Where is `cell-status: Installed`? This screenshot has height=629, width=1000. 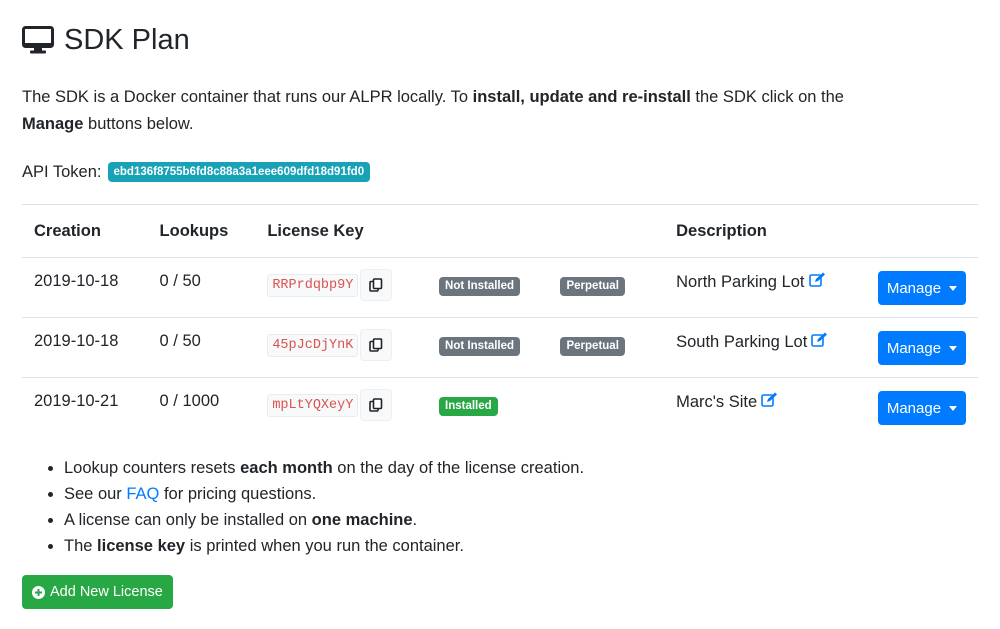 cell-status: Installed is located at coordinates (488, 407).